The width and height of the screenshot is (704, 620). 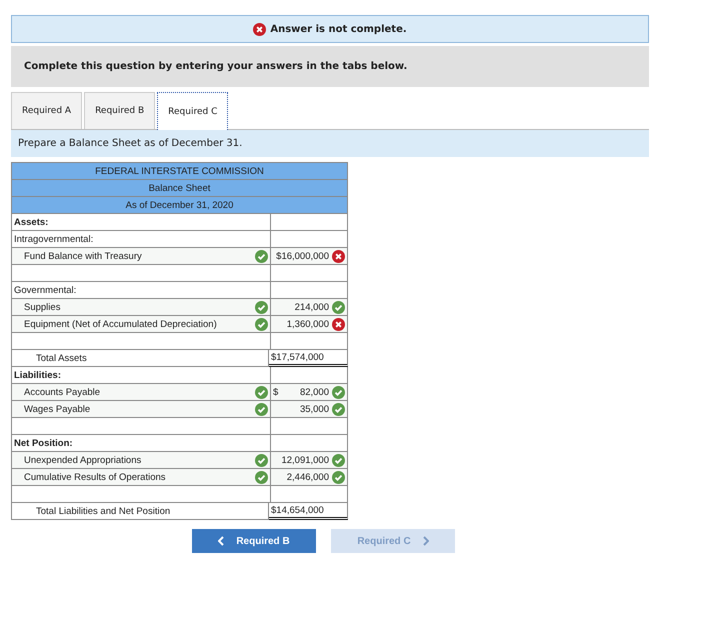 I want to click on prompt-text: Prepare a Balance Sheet as of December 31., so click(x=130, y=143).